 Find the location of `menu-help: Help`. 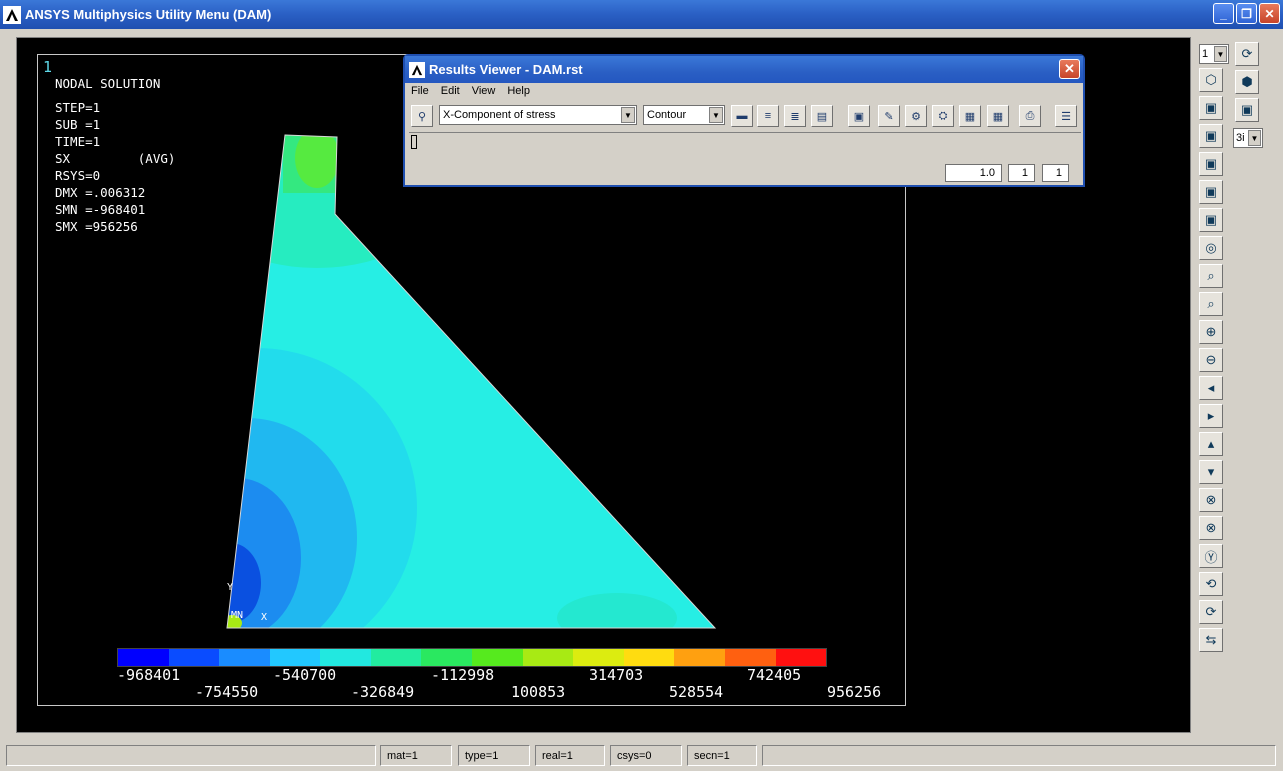

menu-help: Help is located at coordinates (518, 91).